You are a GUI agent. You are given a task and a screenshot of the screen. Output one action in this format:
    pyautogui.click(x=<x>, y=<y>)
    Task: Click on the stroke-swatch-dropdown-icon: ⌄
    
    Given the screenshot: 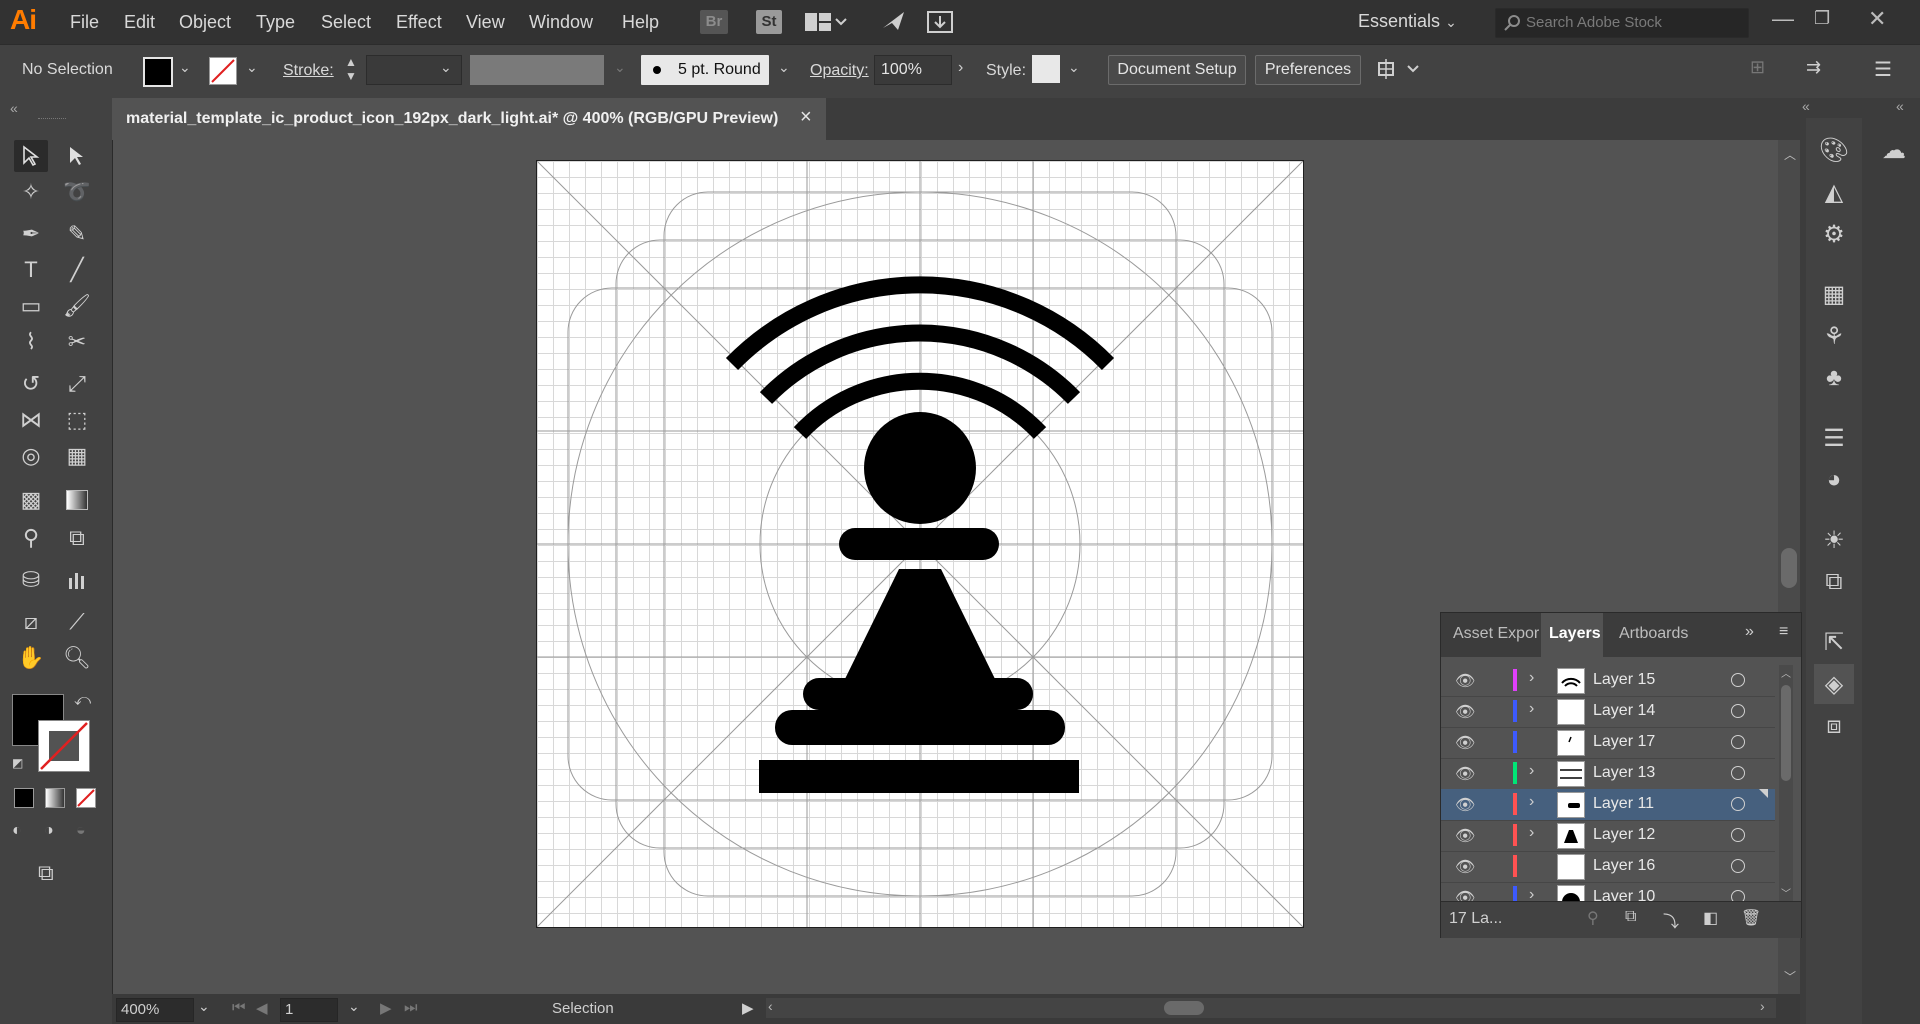 What is the action you would take?
    pyautogui.click(x=252, y=67)
    